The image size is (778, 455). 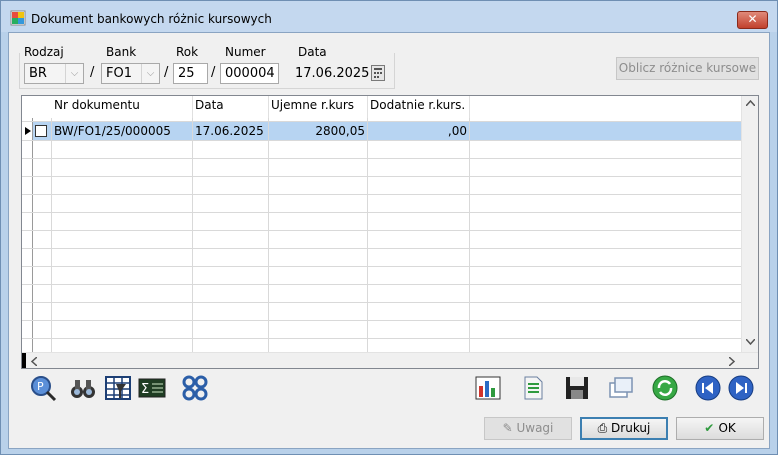 What do you see at coordinates (752, 20) in the screenshot?
I see `close-button: ✕` at bounding box center [752, 20].